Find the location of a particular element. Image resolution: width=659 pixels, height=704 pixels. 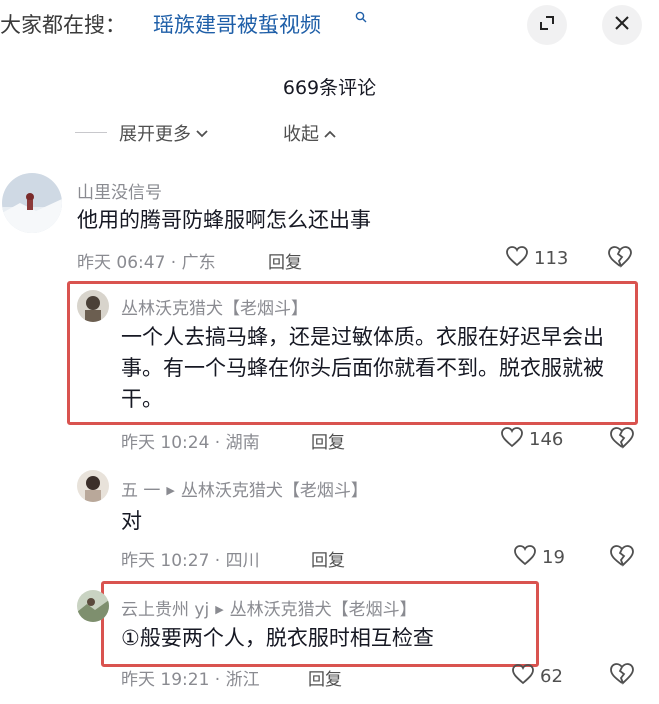

like-button: 19 is located at coordinates (539, 557).